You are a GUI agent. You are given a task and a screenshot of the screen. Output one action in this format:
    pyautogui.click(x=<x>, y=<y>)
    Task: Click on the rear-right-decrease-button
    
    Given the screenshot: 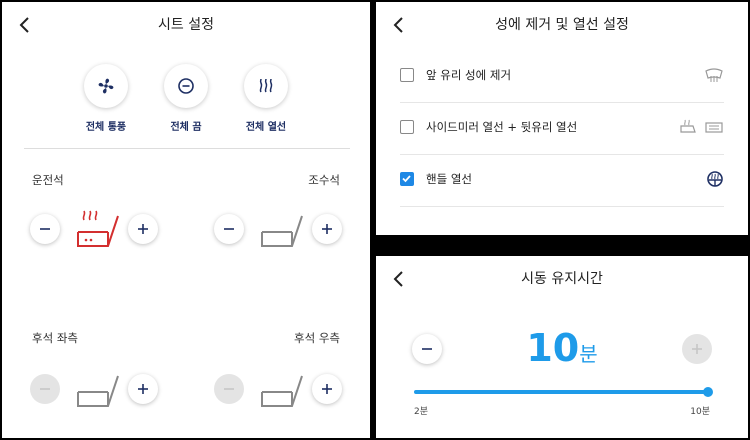 What is the action you would take?
    pyautogui.click(x=229, y=389)
    